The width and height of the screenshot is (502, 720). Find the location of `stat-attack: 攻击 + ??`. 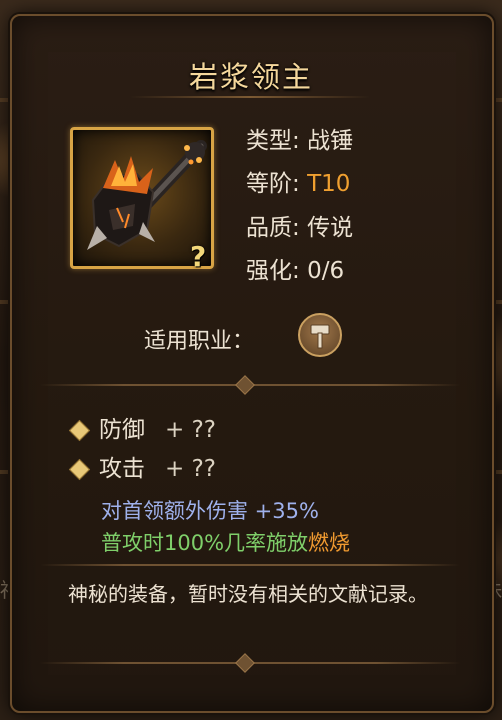

stat-attack: 攻击 + ?? is located at coordinates (142, 466).